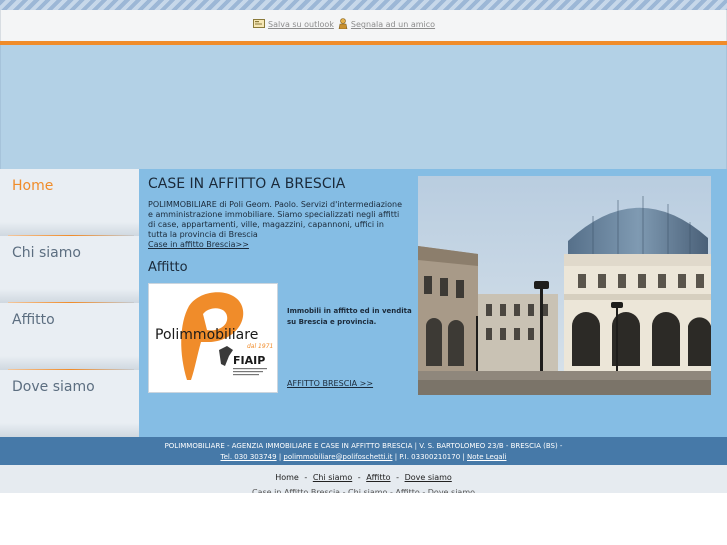 This screenshot has height=545, width=727. What do you see at coordinates (332, 477) in the screenshot?
I see `bottom-nav-chi-siamo: Chi siamo` at bounding box center [332, 477].